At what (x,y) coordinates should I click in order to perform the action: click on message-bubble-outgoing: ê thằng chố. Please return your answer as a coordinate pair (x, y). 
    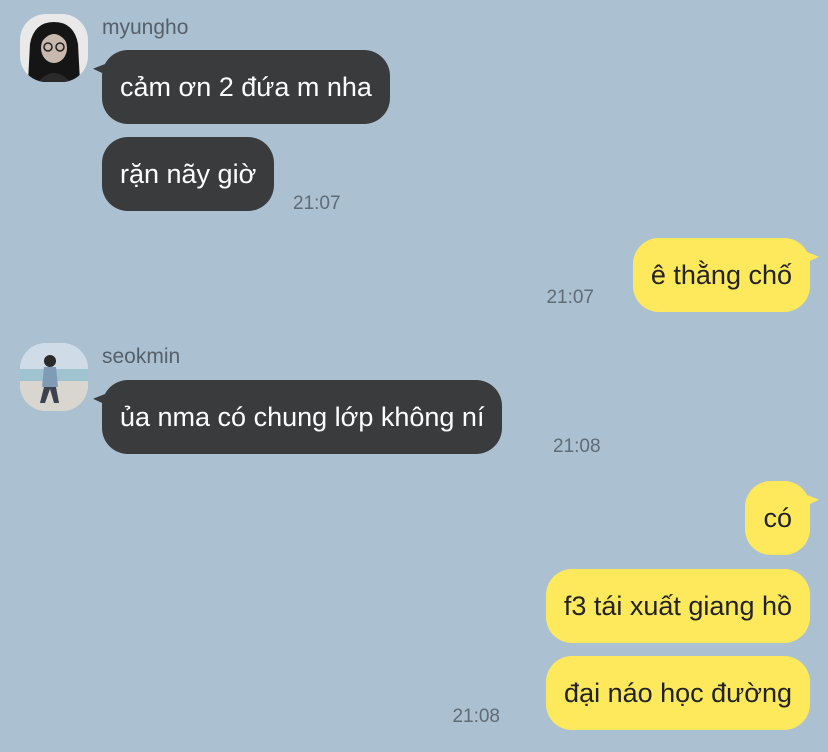
    Looking at the image, I should click on (721, 275).